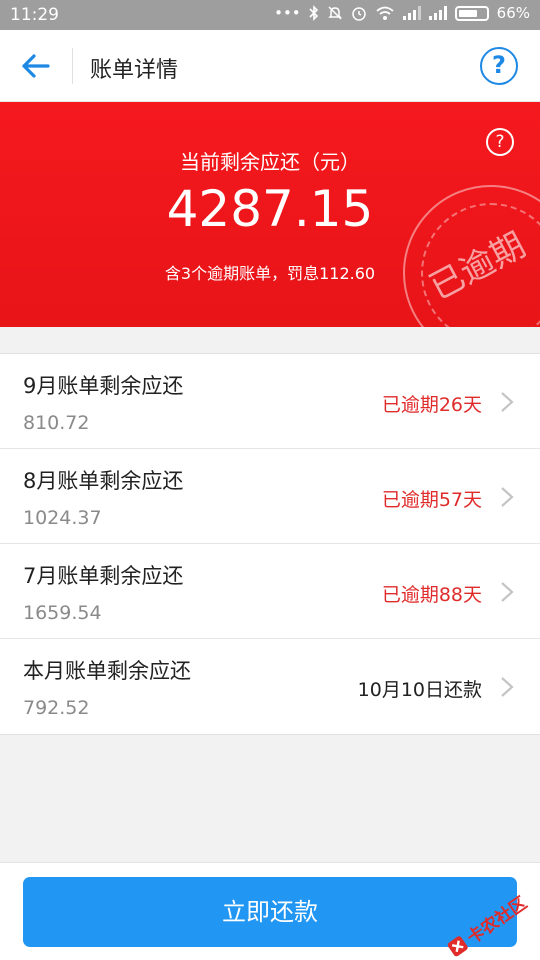  I want to click on bill-row-sep: 9月账单剩余应还 810.72 已逾期26天, so click(270, 401).